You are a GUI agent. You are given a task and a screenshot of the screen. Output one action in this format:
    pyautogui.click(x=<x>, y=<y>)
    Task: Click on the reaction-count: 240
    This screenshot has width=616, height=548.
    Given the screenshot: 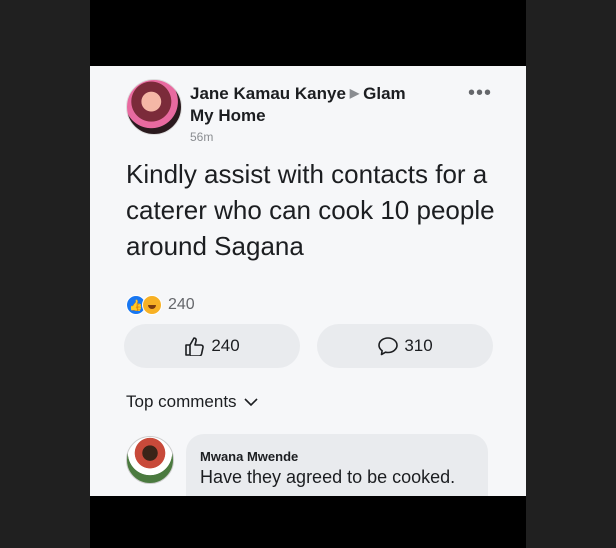 What is the action you would take?
    pyautogui.click(x=181, y=304)
    